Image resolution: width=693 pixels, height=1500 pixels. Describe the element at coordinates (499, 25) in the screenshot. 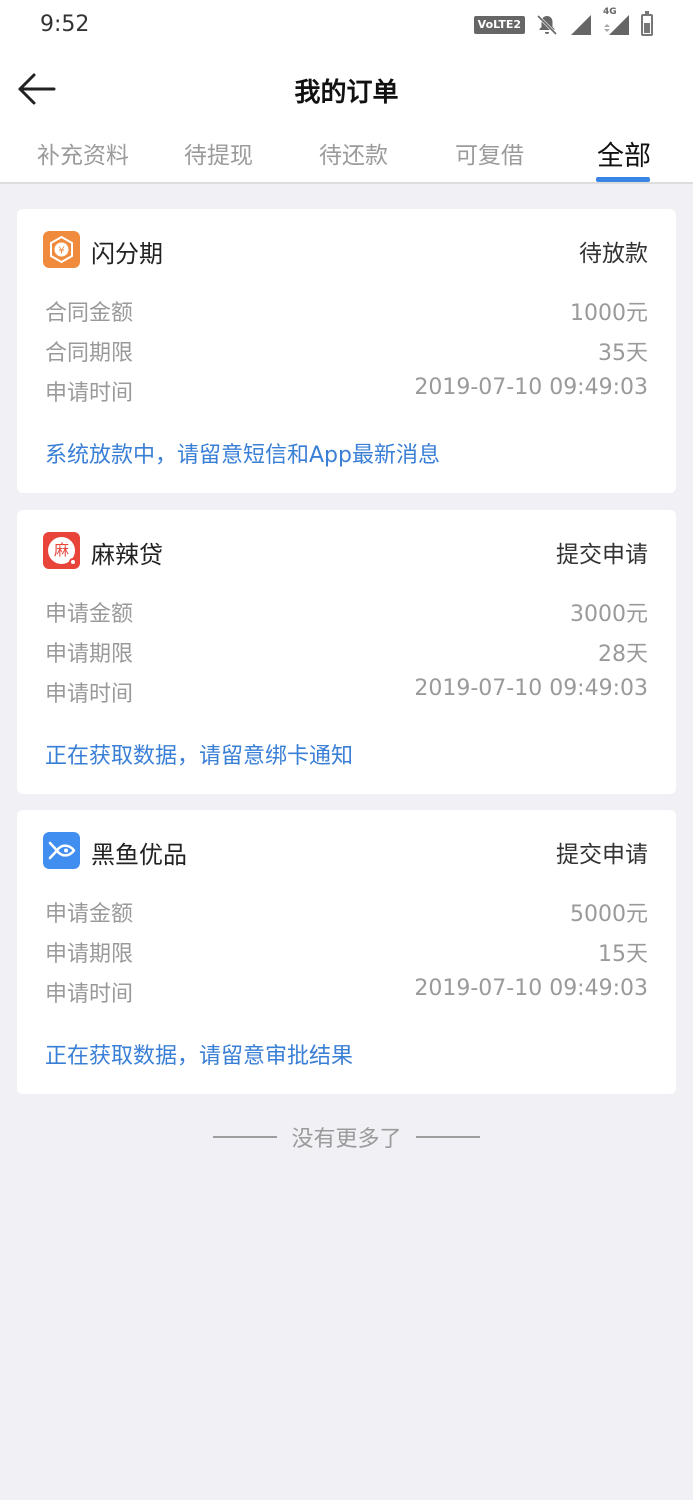

I see `volte-icon: VoLTE2` at that location.